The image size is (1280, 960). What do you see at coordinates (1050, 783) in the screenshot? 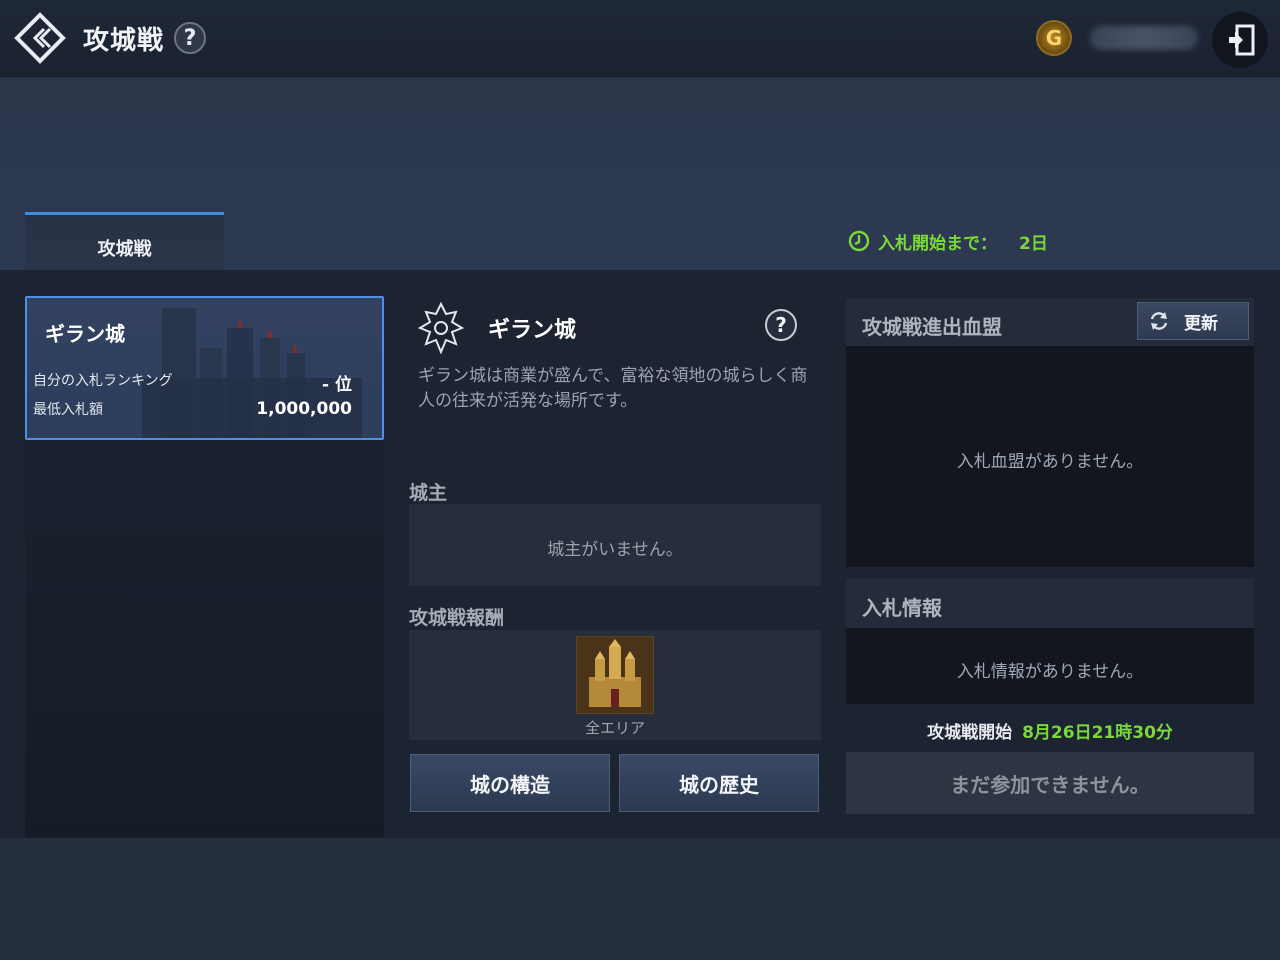
I see `join-button-disabled: まだ参加できません。` at bounding box center [1050, 783].